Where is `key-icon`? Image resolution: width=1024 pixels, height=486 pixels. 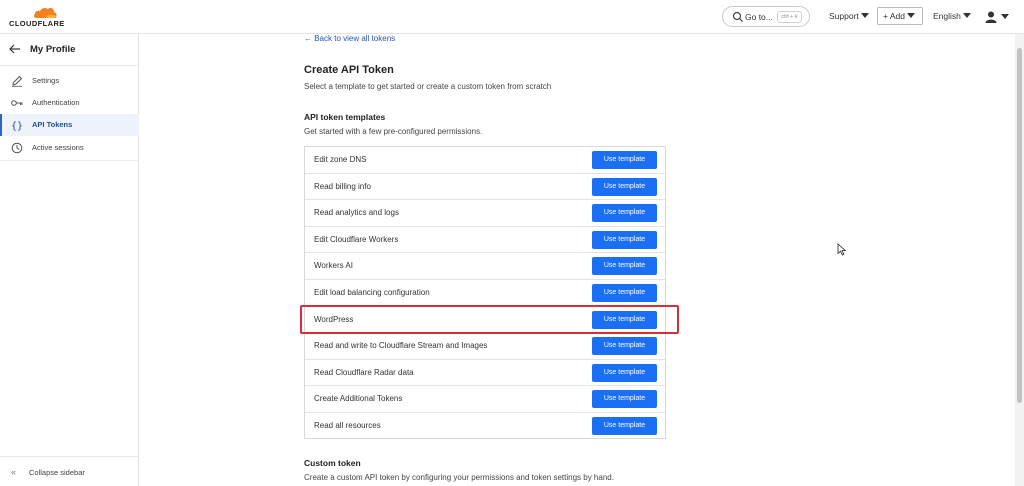 key-icon is located at coordinates (17, 103).